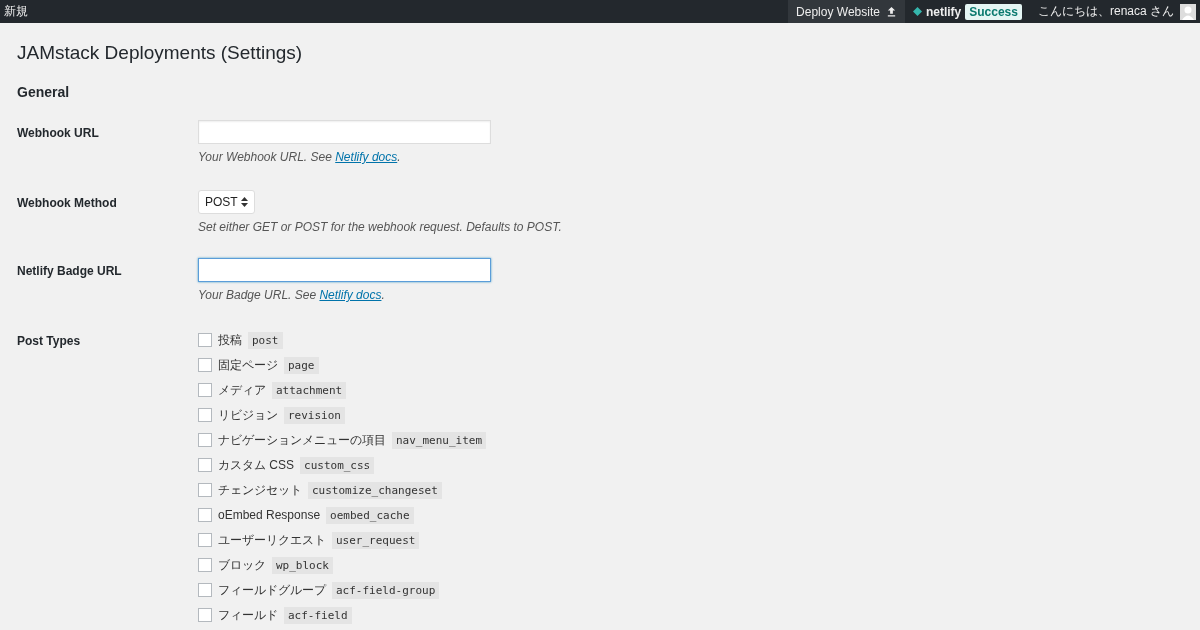 The width and height of the screenshot is (1200, 630). Describe the element at coordinates (70, 271) in the screenshot. I see `field-label: Netlify Badge URL` at that location.